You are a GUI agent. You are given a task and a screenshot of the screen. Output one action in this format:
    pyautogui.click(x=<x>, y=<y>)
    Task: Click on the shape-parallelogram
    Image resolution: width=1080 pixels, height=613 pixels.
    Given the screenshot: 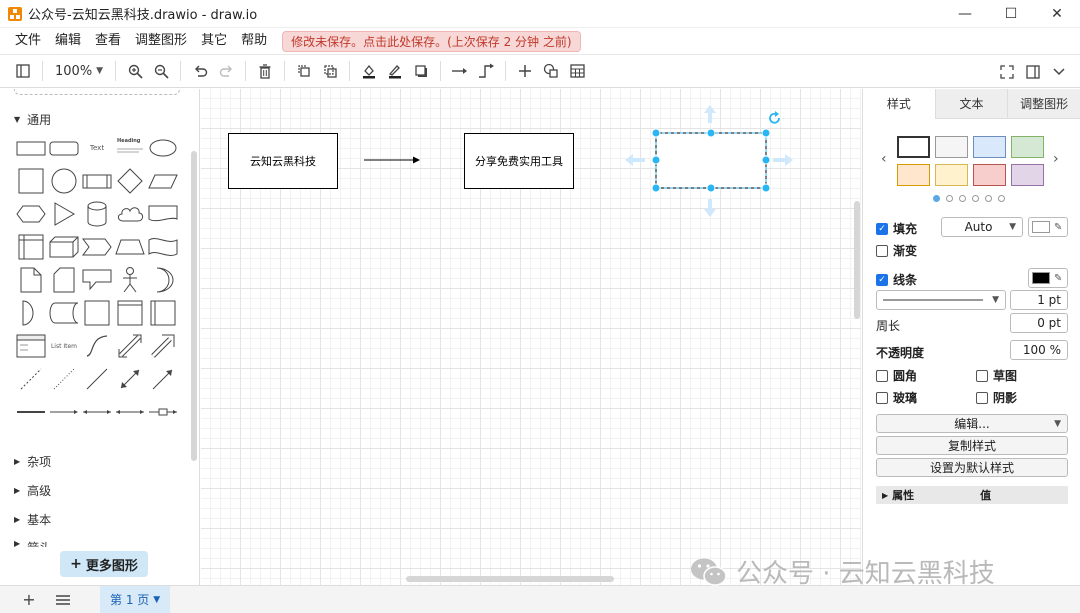 What is the action you would take?
    pyautogui.click(x=163, y=181)
    